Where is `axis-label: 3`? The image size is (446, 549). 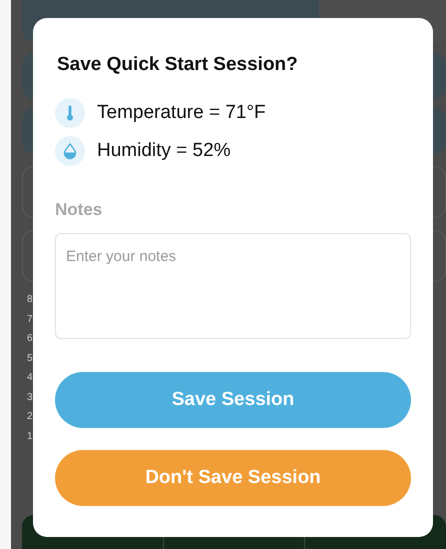
axis-label: 3 is located at coordinates (30, 397).